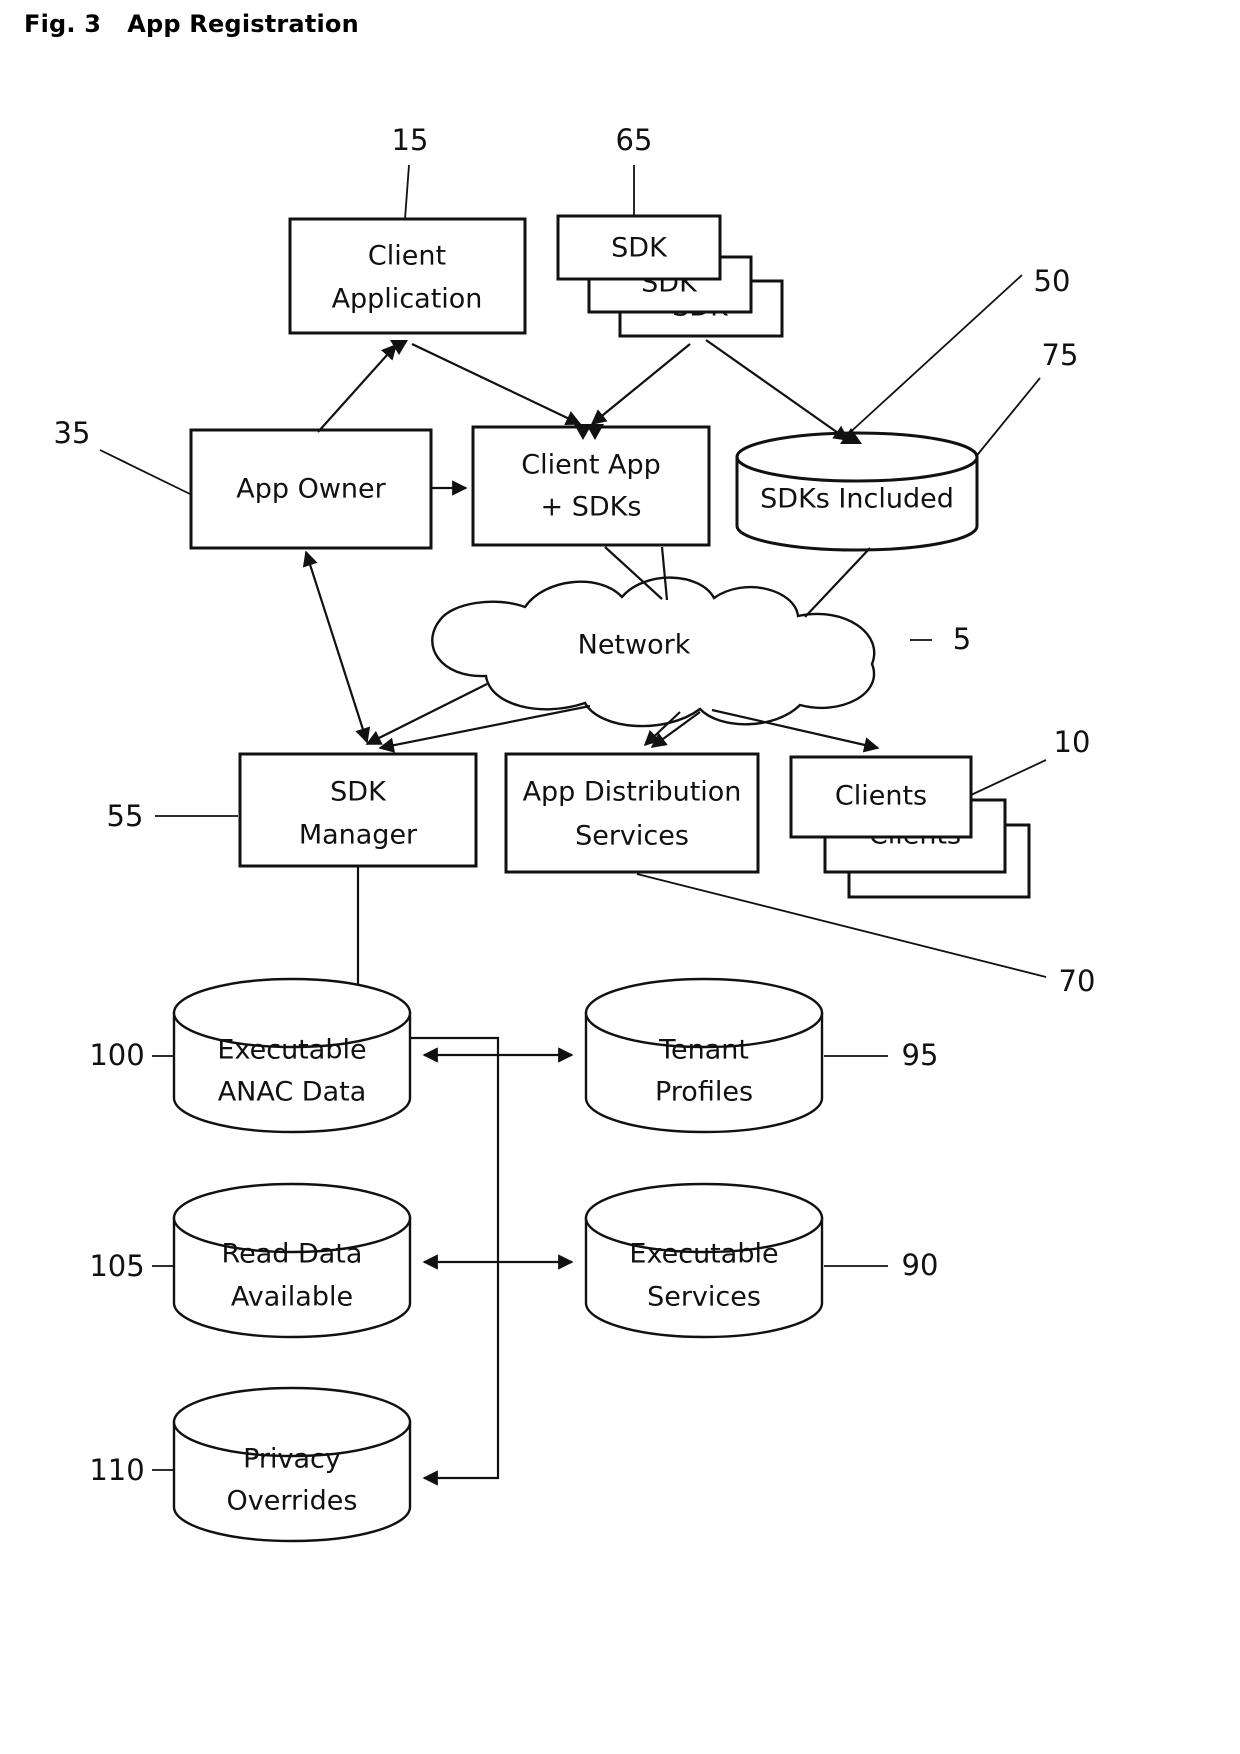 This screenshot has width=1240, height=1754. What do you see at coordinates (634, 140) in the screenshot?
I see `ref-label-65: 65` at bounding box center [634, 140].